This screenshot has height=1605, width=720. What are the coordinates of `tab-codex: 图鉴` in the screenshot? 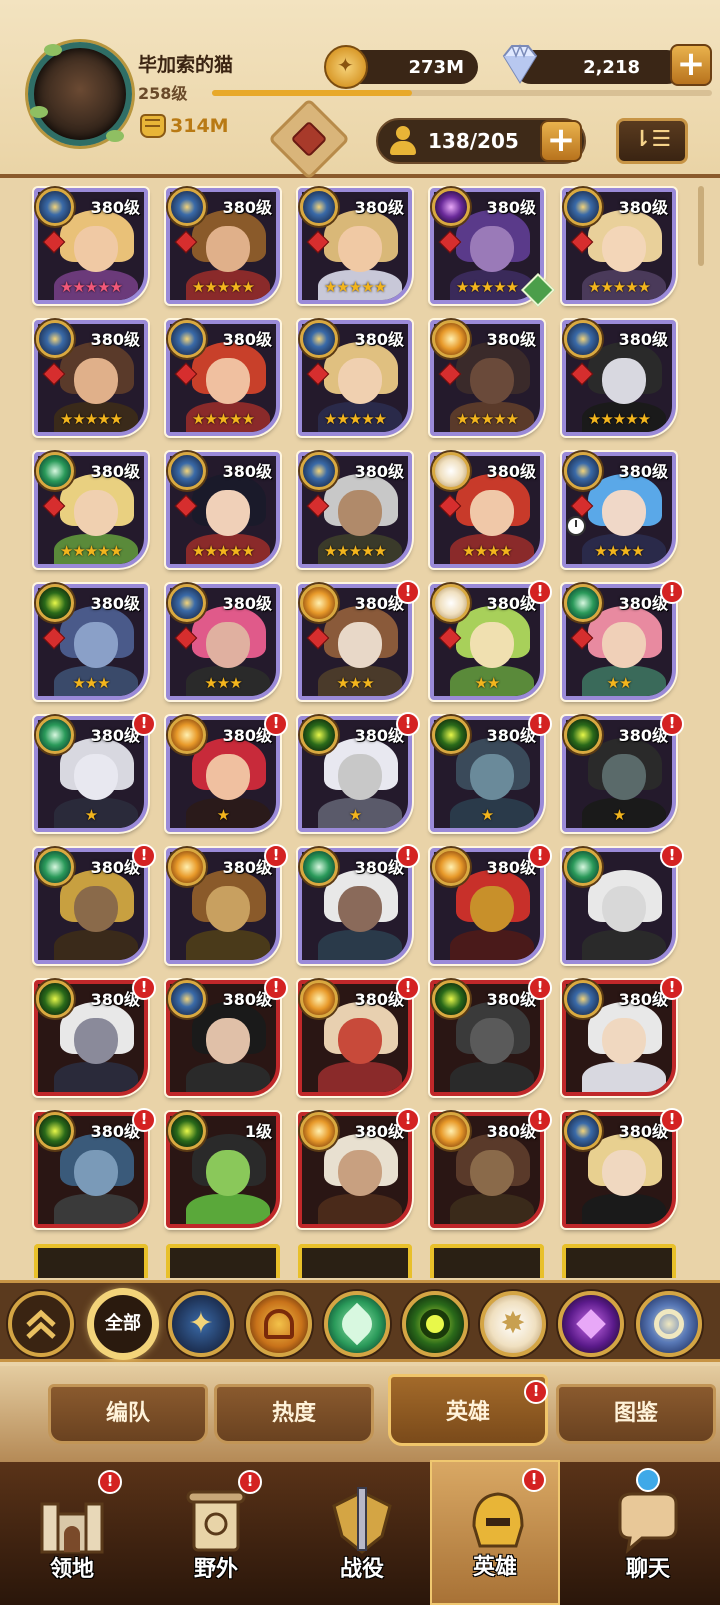 It's located at (636, 1414).